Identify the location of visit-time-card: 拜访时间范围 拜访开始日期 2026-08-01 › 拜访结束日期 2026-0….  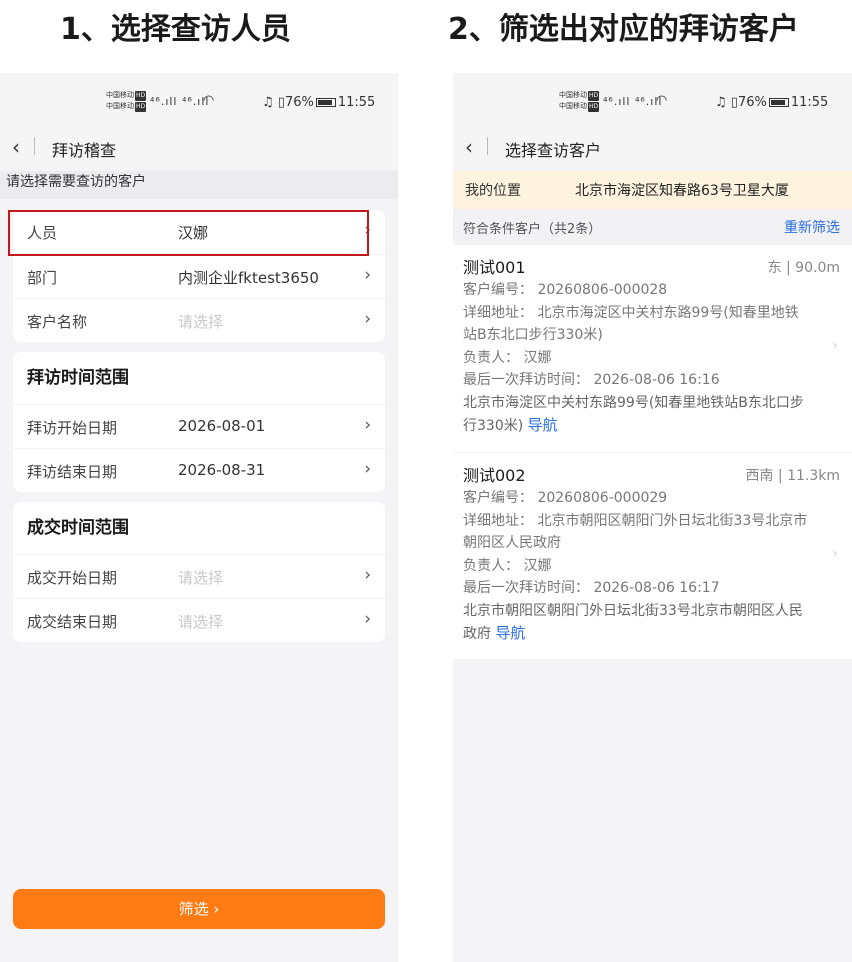
(199, 422).